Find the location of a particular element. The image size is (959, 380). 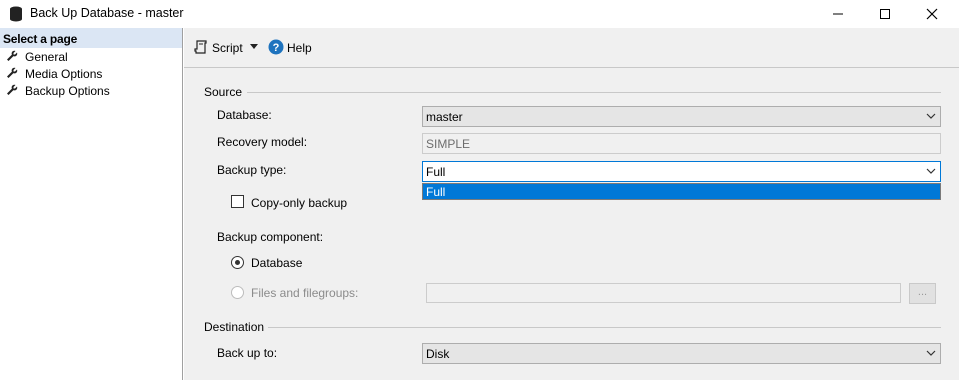

database-label: Database: is located at coordinates (244, 115).